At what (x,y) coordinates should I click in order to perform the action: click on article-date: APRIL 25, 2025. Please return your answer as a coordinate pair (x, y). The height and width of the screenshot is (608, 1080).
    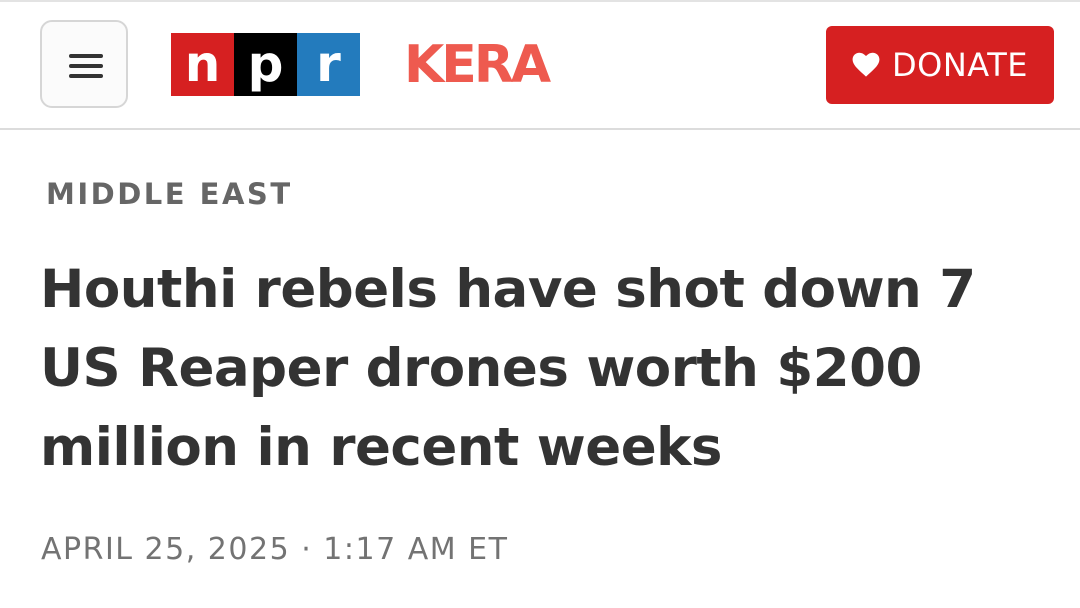
    Looking at the image, I should click on (166, 549).